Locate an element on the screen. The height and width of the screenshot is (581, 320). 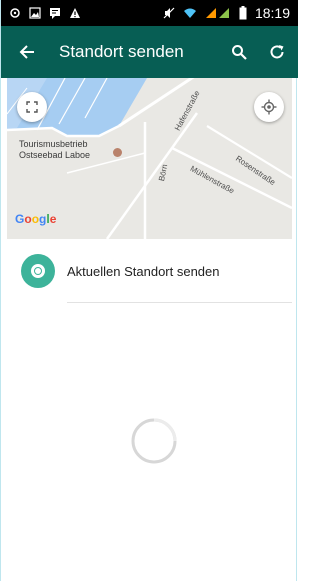
fullscreen-map-button is located at coordinates (32, 107).